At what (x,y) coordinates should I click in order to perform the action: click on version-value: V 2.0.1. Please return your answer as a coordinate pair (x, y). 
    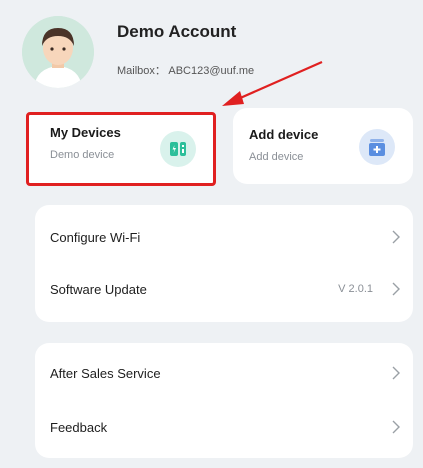
    Looking at the image, I should click on (355, 289).